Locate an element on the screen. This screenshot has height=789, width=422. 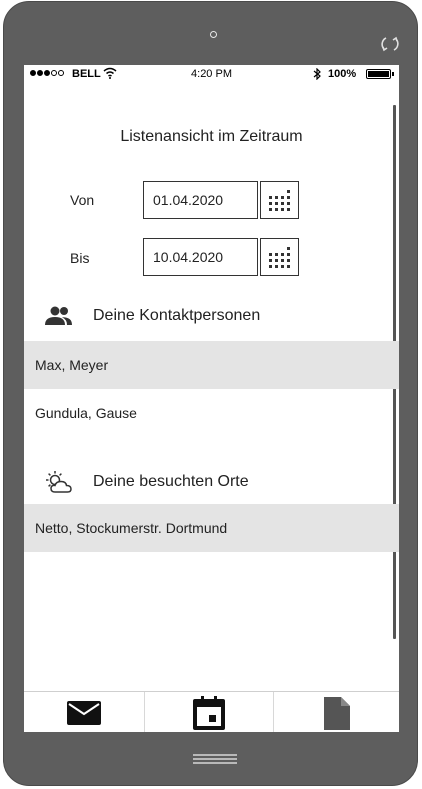
from-date-picker-button is located at coordinates (279, 200).